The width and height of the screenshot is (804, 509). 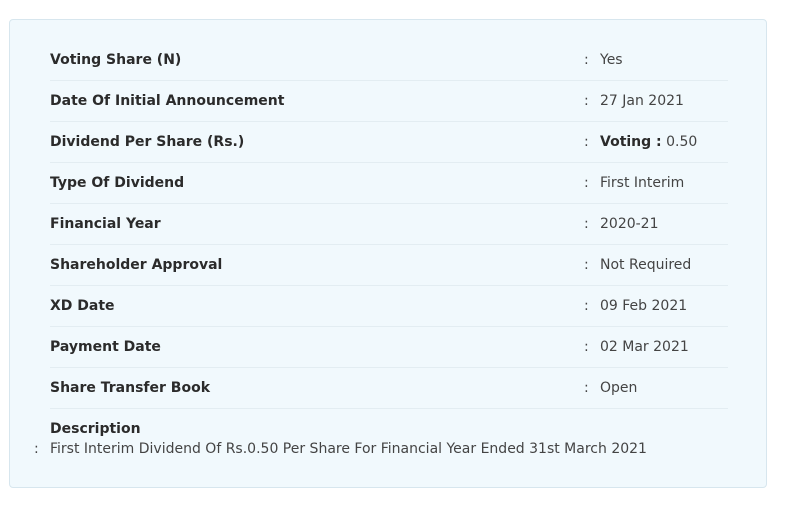 I want to click on detail-label: Financial Year, so click(x=105, y=224).